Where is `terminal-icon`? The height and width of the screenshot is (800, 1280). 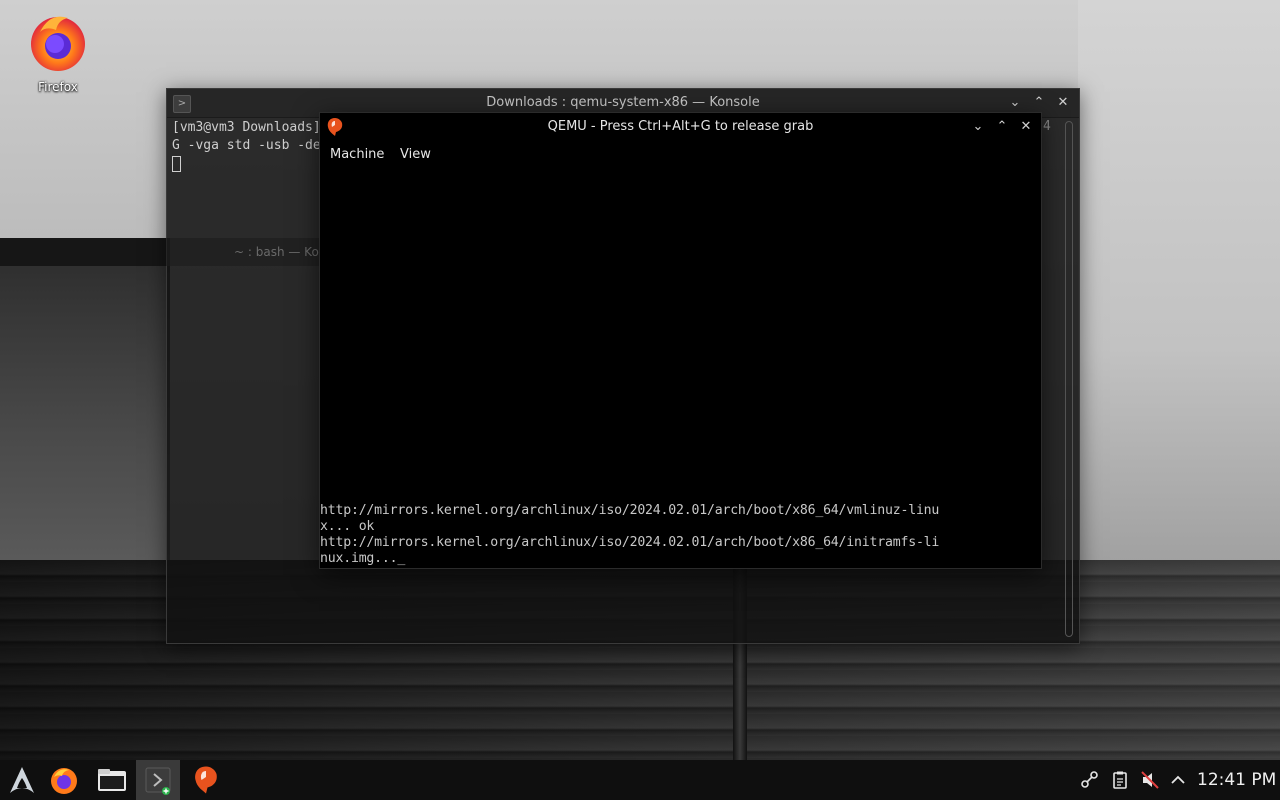
terminal-icon is located at coordinates (158, 781).